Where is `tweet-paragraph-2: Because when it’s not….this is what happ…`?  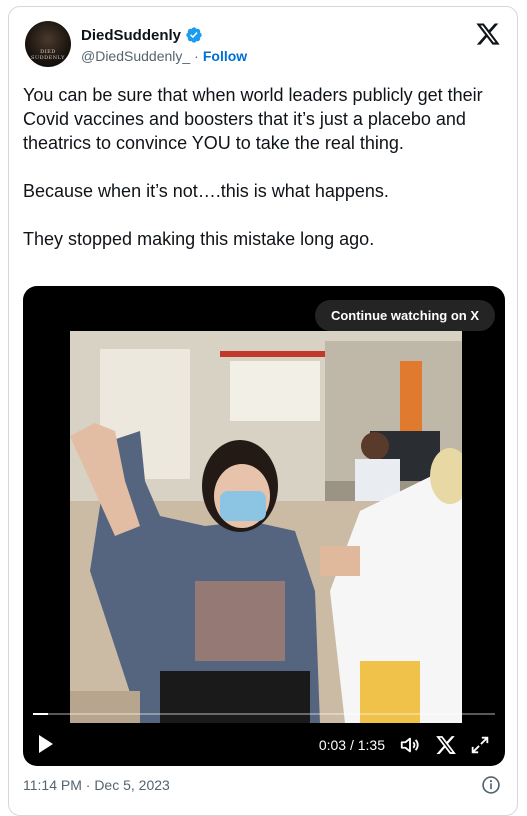 tweet-paragraph-2: Because when it’s not….this is what happ… is located at coordinates (206, 191).